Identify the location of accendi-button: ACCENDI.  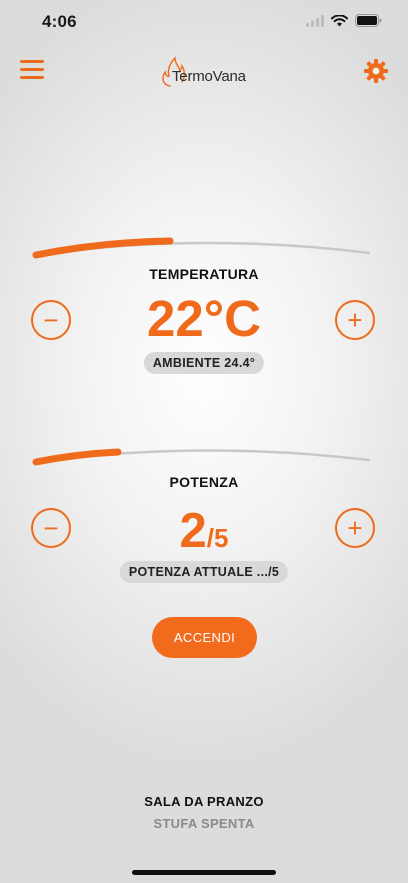
(204, 637).